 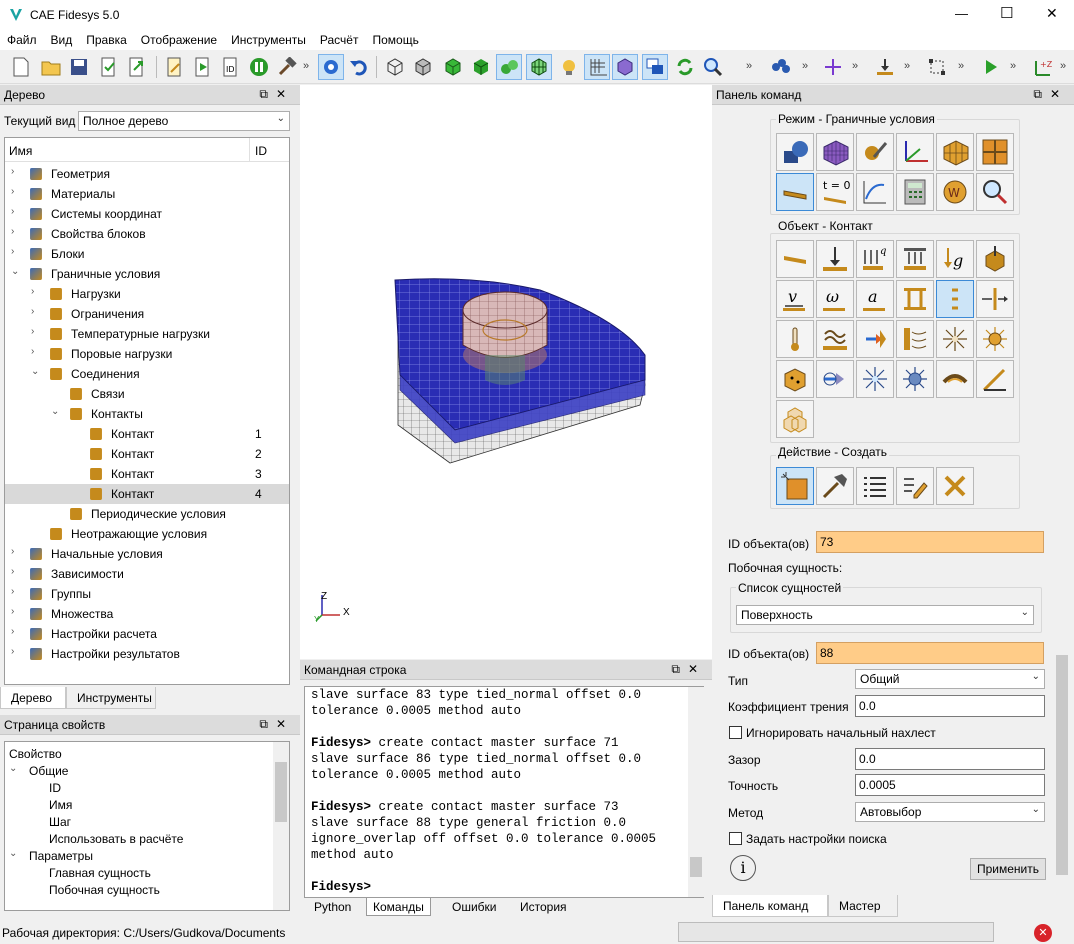 What do you see at coordinates (735, 732) in the screenshot?
I see `ignore-overlap-checkbox` at bounding box center [735, 732].